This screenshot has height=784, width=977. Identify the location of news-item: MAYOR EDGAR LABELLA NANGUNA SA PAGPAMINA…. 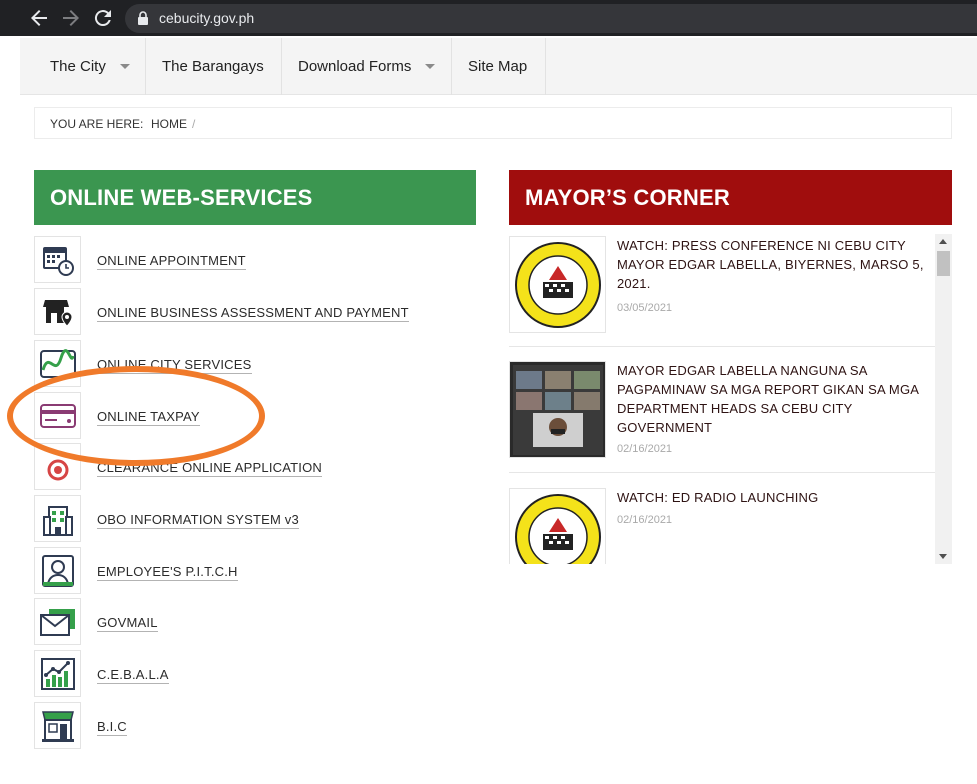
(722, 417).